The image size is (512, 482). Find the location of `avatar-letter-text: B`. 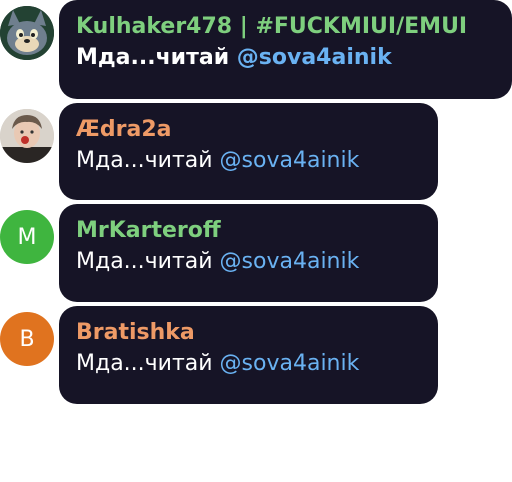

avatar-letter-text: B is located at coordinates (27, 339).